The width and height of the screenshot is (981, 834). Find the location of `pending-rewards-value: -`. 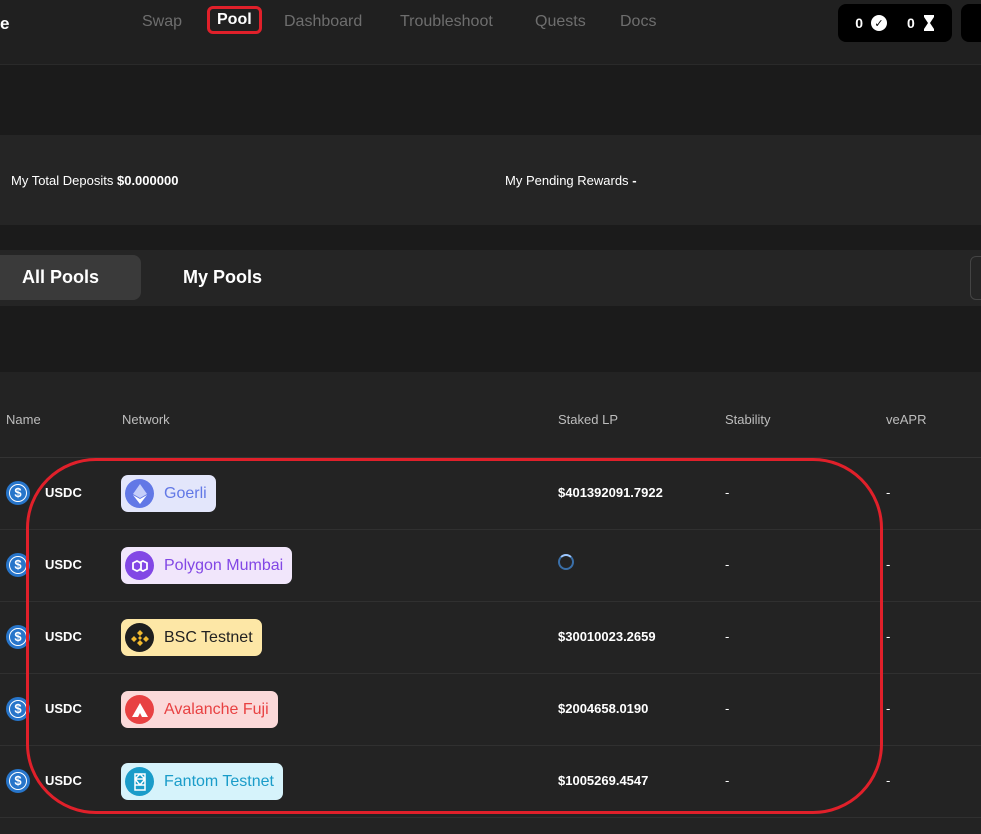

pending-rewards-value: - is located at coordinates (634, 180).